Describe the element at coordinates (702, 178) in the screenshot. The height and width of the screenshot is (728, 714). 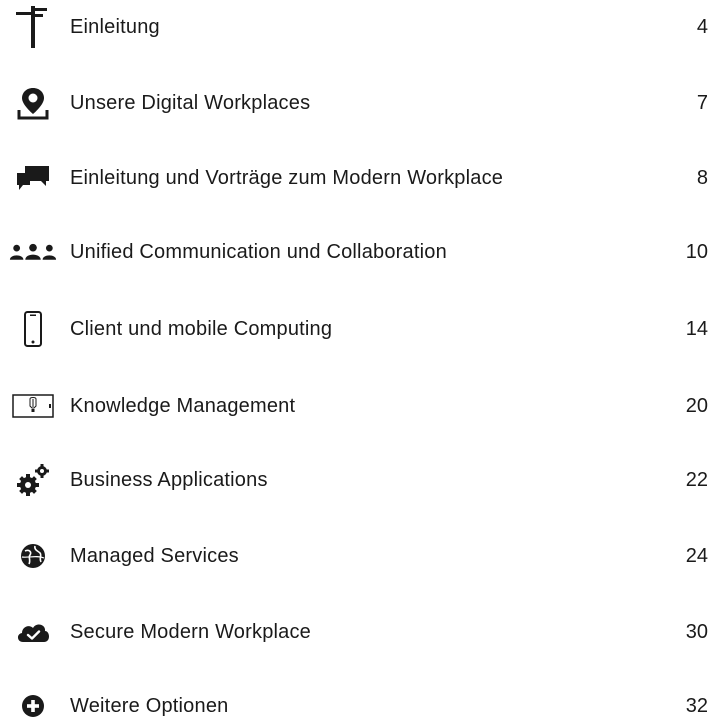
I see `toc-page-number: 8` at that location.